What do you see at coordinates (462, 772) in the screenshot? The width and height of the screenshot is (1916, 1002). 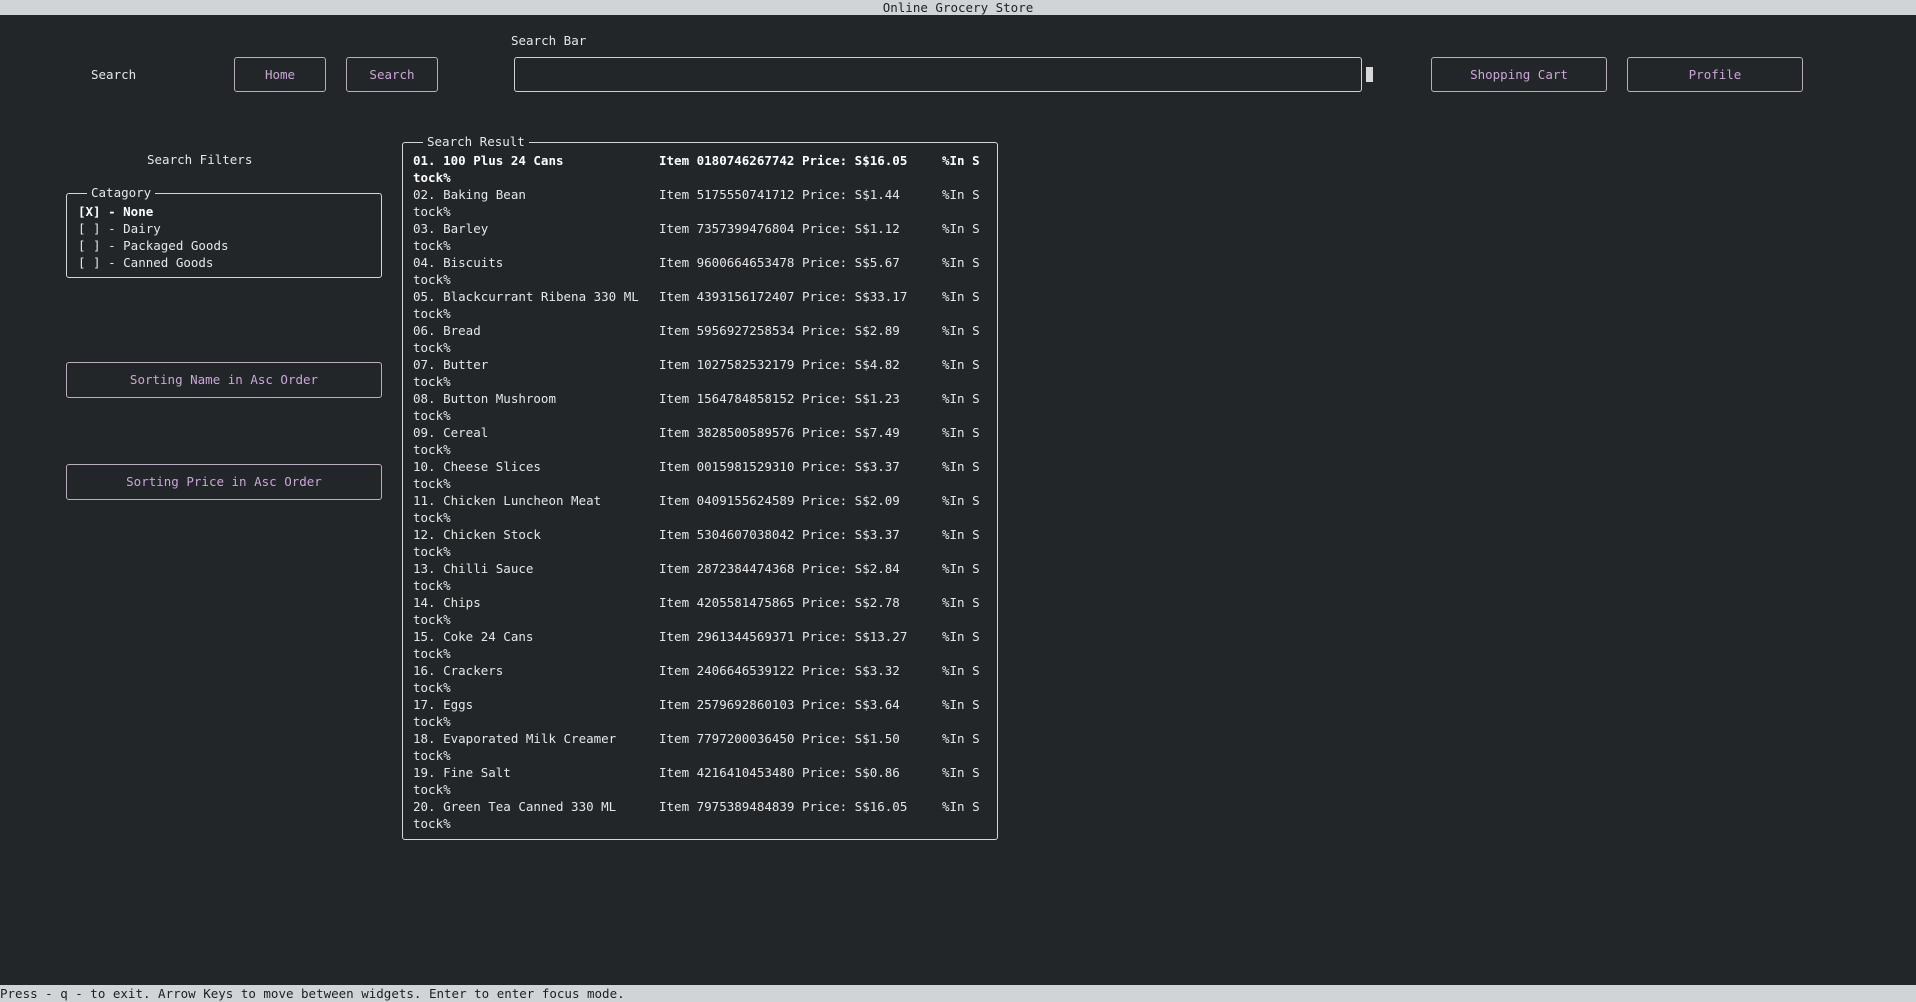 I see `result-item-name: 19. Fine Salt` at bounding box center [462, 772].